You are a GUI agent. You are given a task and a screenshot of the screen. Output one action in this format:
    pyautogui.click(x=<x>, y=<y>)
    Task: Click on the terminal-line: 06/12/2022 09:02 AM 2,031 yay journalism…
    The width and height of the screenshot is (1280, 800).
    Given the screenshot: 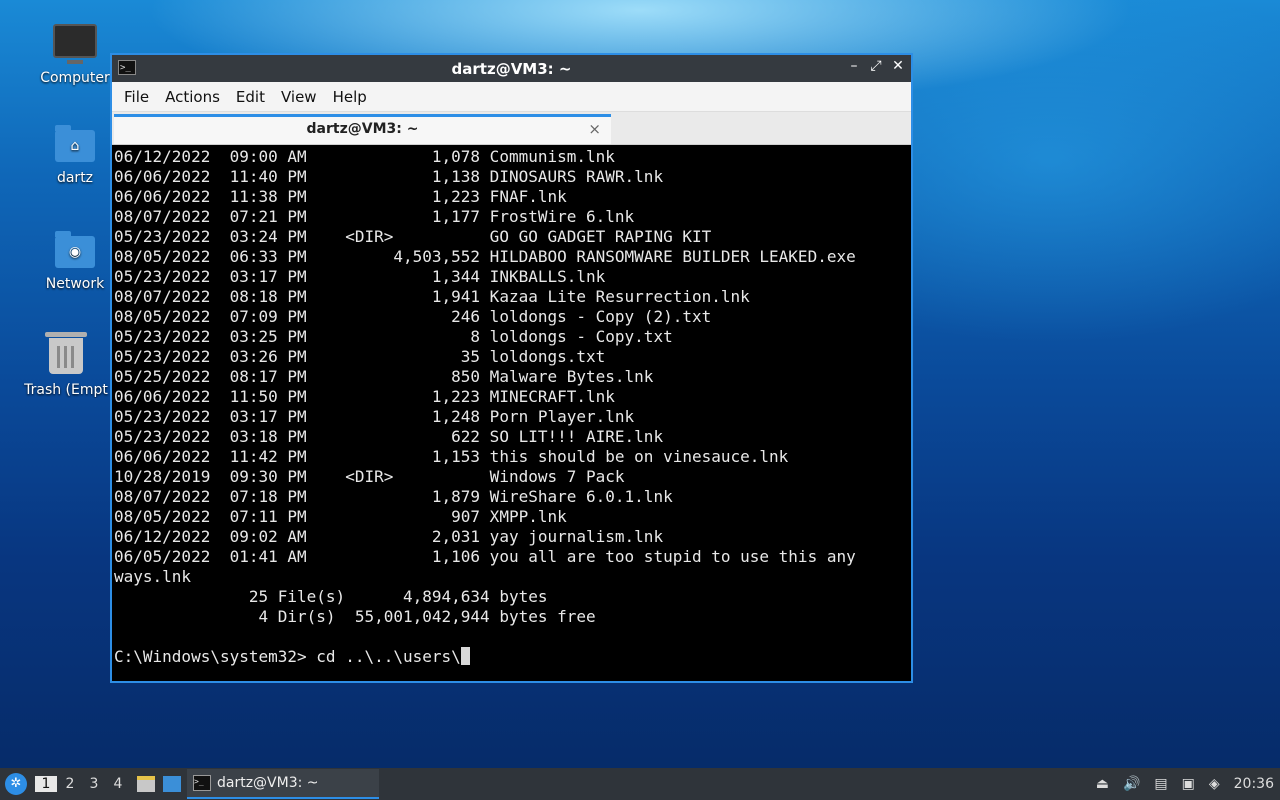 What is the action you would take?
    pyautogui.click(x=389, y=536)
    